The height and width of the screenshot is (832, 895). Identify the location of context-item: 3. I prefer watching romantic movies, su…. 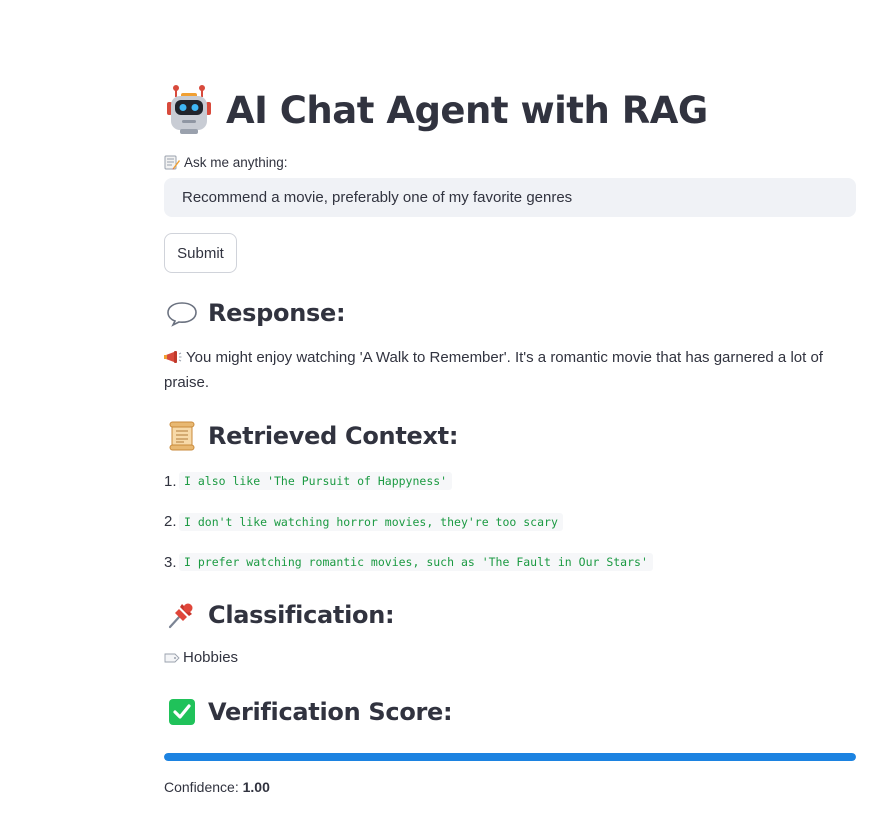
(408, 562).